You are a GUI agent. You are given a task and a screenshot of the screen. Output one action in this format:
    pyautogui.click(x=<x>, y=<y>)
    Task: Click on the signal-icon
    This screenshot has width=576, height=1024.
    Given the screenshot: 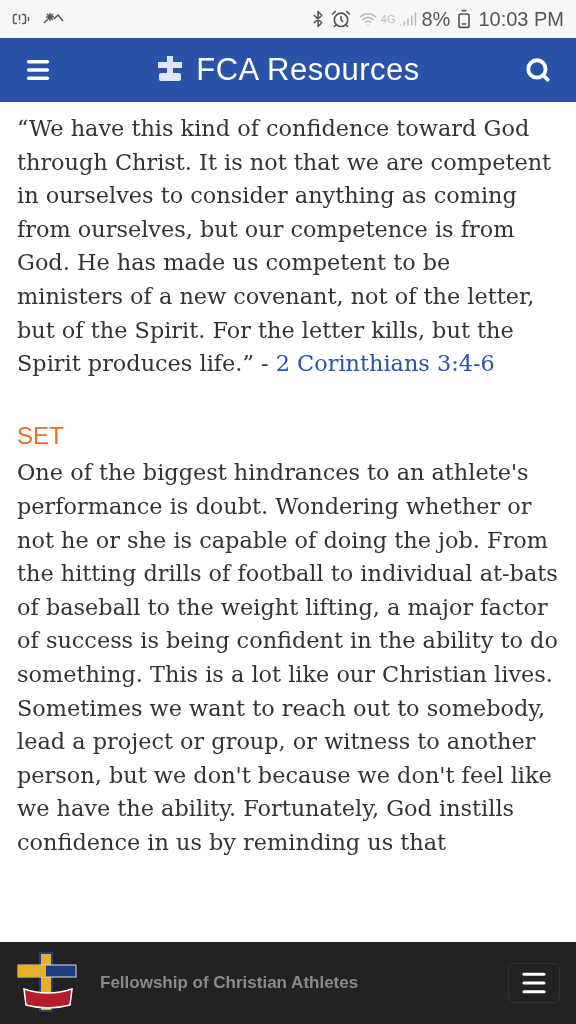 What is the action you would take?
    pyautogui.click(x=408, y=19)
    